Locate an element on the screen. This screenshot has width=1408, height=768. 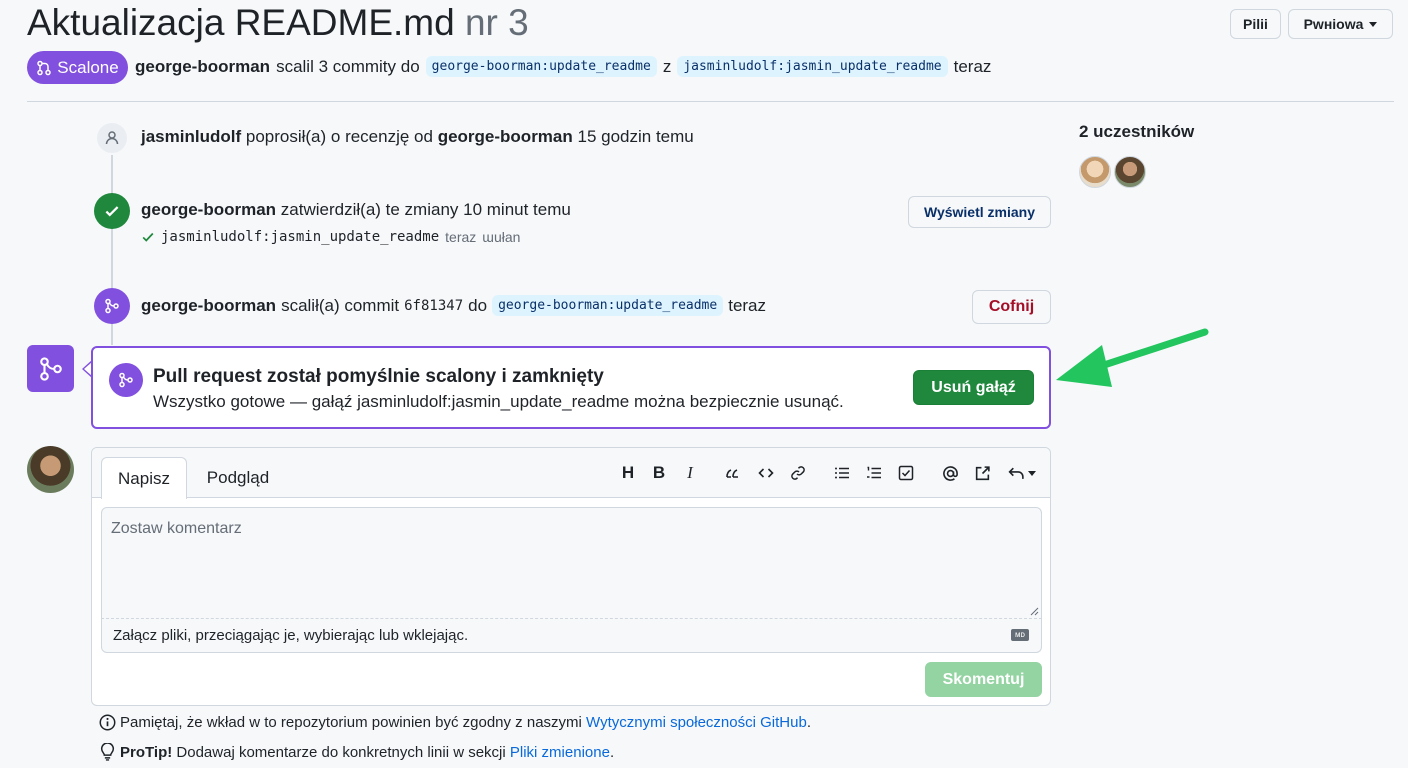
review-text: poprosił(a) o recenzję od is located at coordinates (339, 136).